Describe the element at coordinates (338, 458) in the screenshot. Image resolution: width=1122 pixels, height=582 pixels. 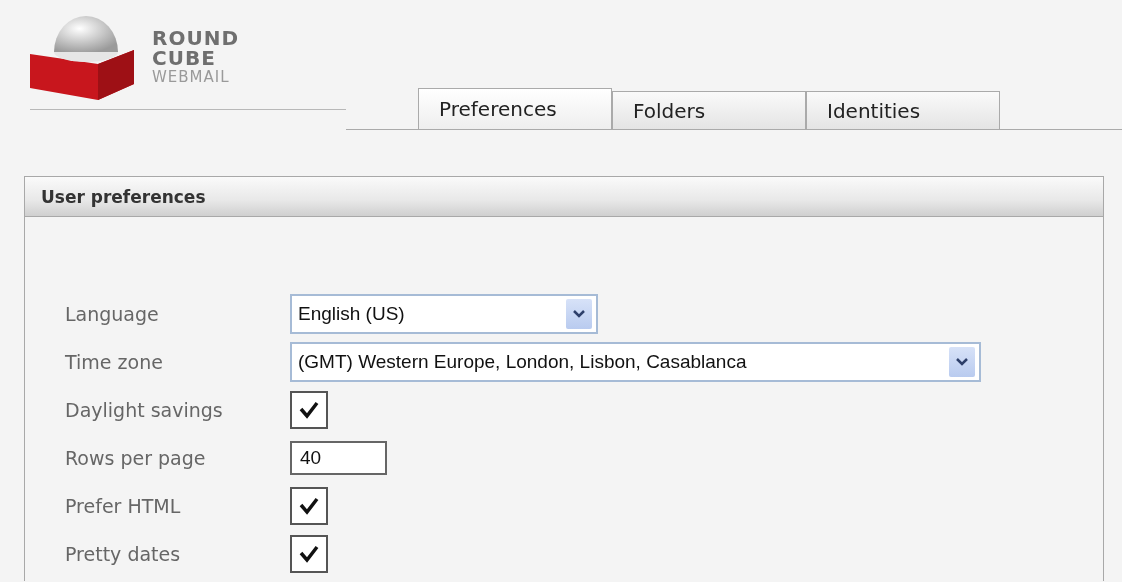
I see `input-field: 40` at that location.